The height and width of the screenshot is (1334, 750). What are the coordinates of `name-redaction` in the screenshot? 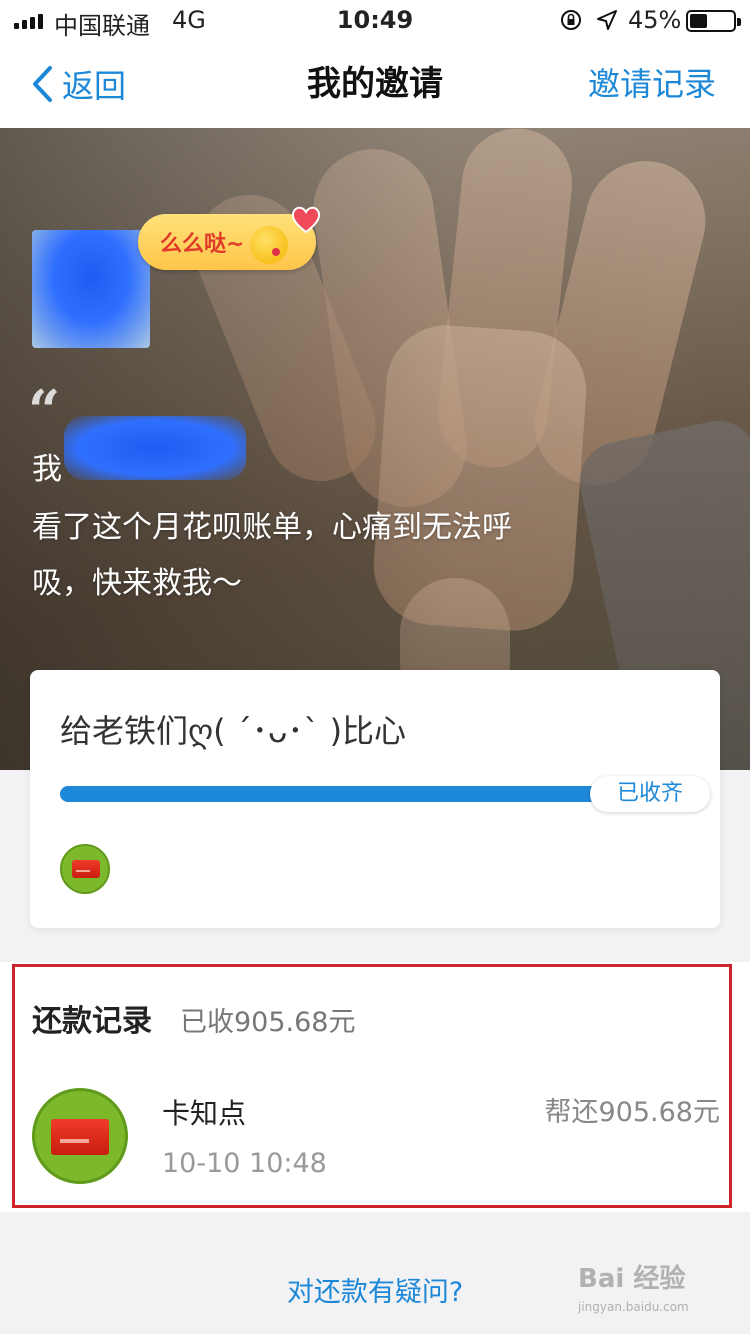 It's located at (155, 448).